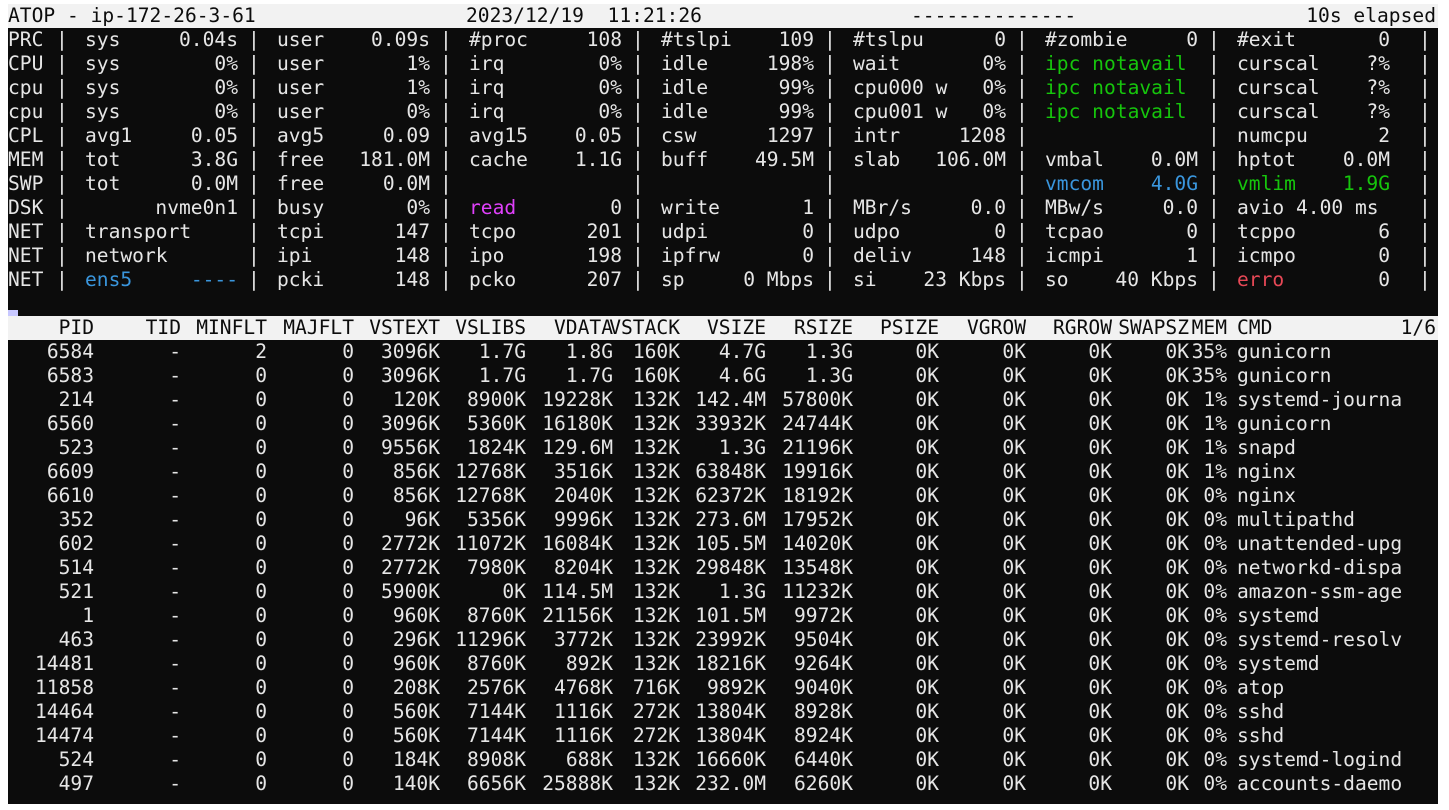 The height and width of the screenshot is (810, 1449). What do you see at coordinates (1209, 328) in the screenshot?
I see `column-header-mem: MEM` at bounding box center [1209, 328].